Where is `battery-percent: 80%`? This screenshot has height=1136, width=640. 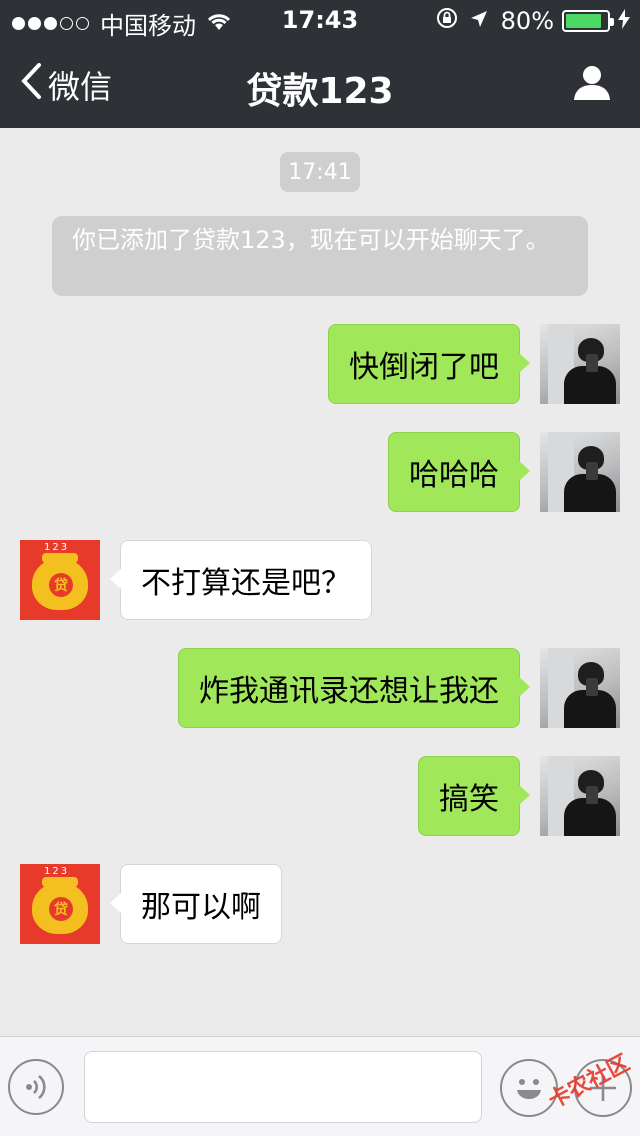
battery-percent: 80% is located at coordinates (527, 21).